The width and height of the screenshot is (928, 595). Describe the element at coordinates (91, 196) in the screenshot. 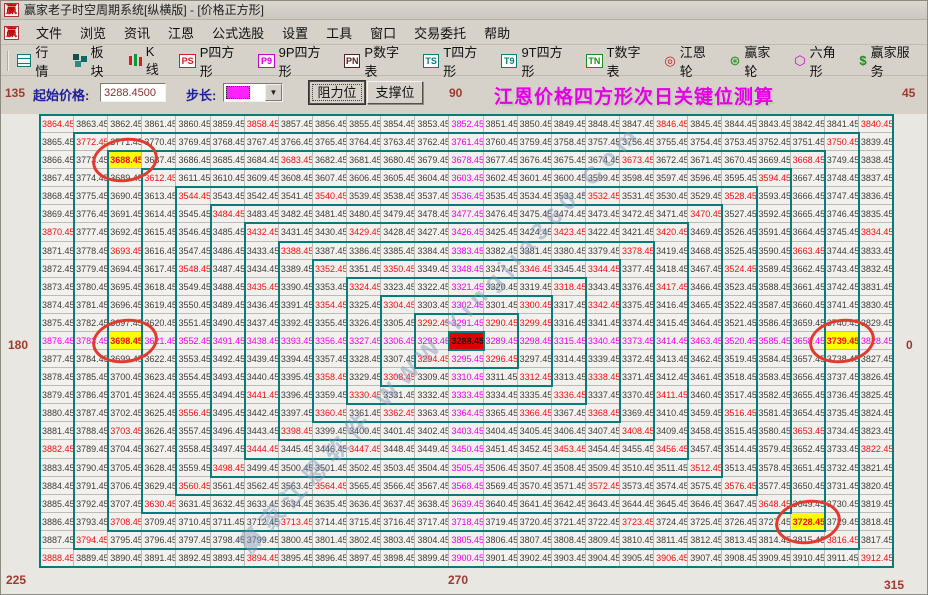

I see `price-cell: 3775.45` at that location.